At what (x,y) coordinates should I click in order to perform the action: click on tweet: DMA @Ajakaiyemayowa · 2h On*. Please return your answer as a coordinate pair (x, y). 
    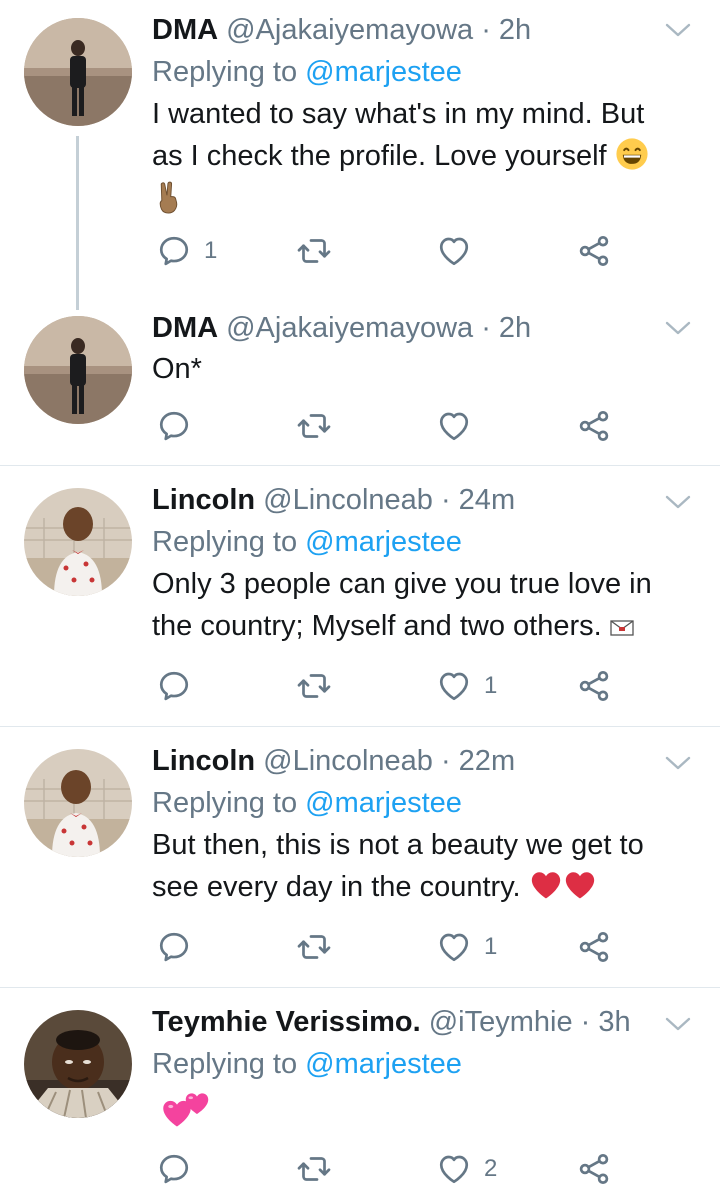
    Looking at the image, I should click on (360, 382).